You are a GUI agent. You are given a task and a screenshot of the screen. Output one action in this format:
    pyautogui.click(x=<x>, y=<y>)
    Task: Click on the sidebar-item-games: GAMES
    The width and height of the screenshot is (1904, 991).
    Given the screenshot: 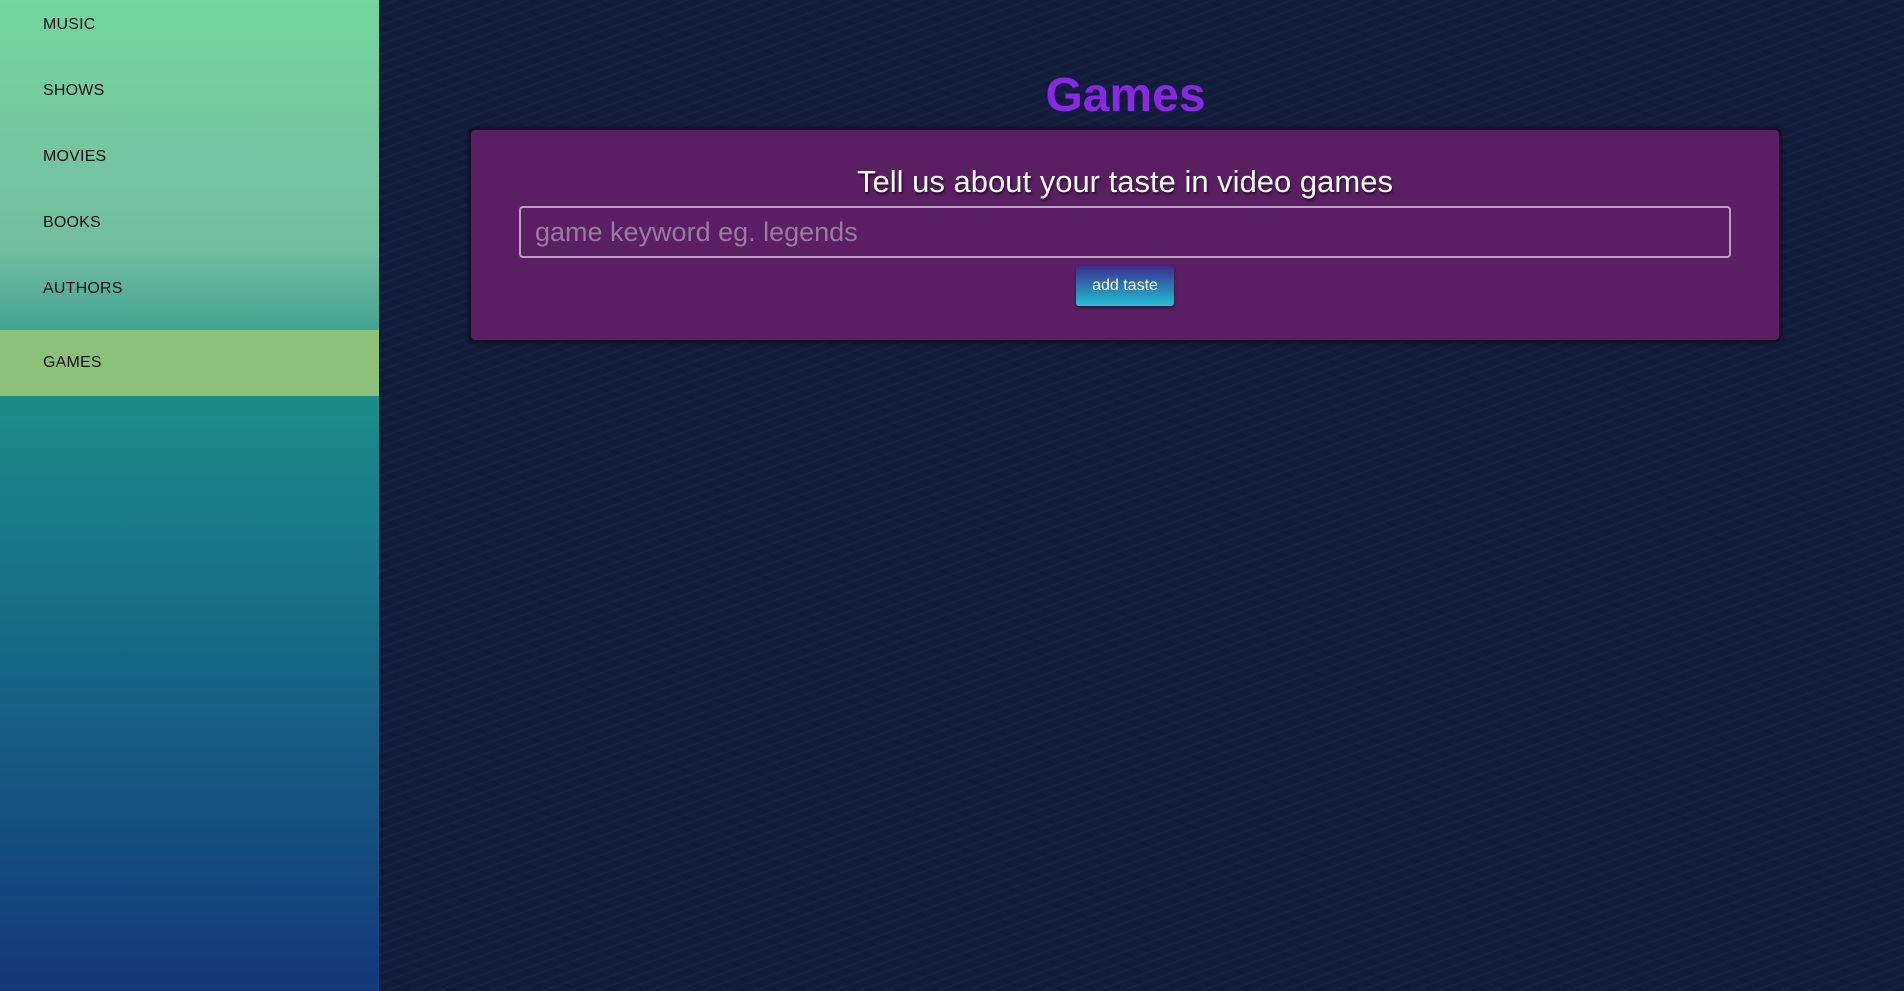 What is the action you would take?
    pyautogui.click(x=189, y=363)
    